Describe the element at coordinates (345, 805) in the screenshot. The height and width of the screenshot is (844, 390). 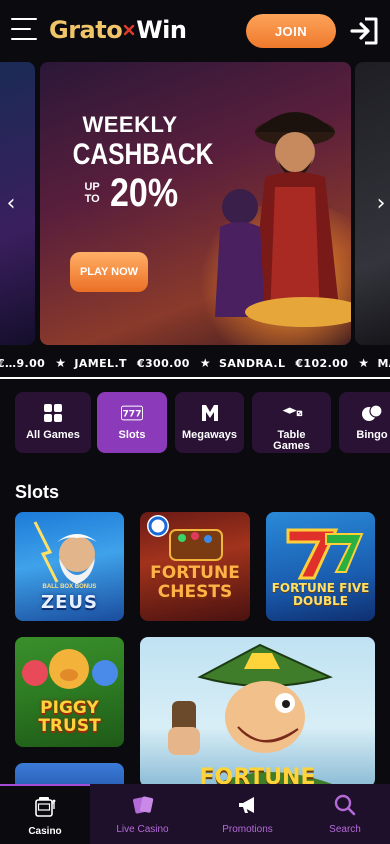
I see `search-icon` at that location.